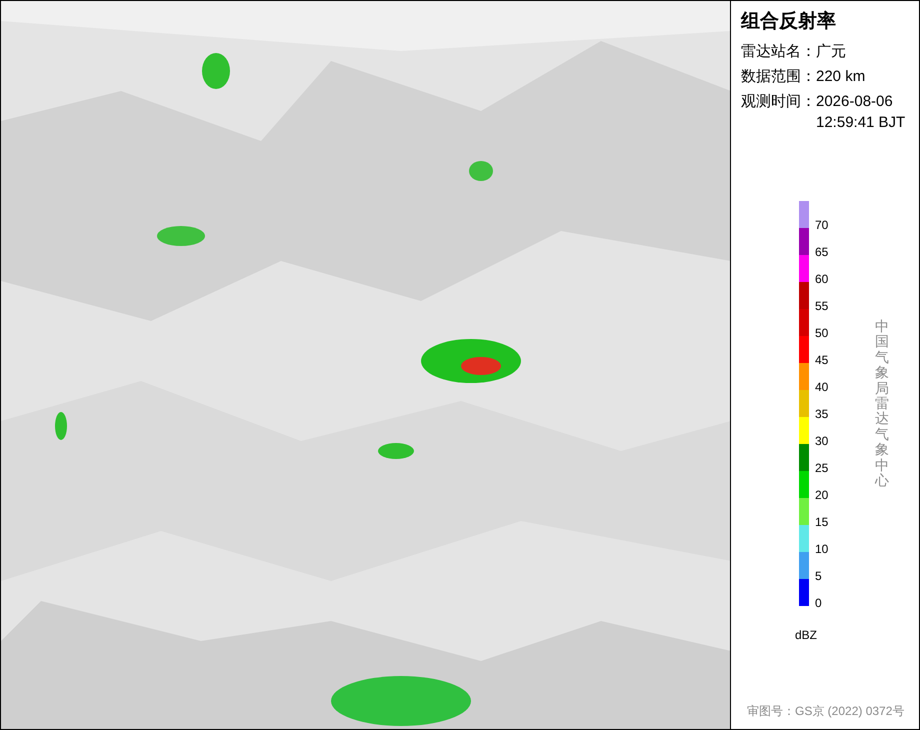 This screenshot has height=730, width=920. What do you see at coordinates (882, 403) in the screenshot?
I see `credit-text: 中国气象局雷达气象中心` at bounding box center [882, 403].